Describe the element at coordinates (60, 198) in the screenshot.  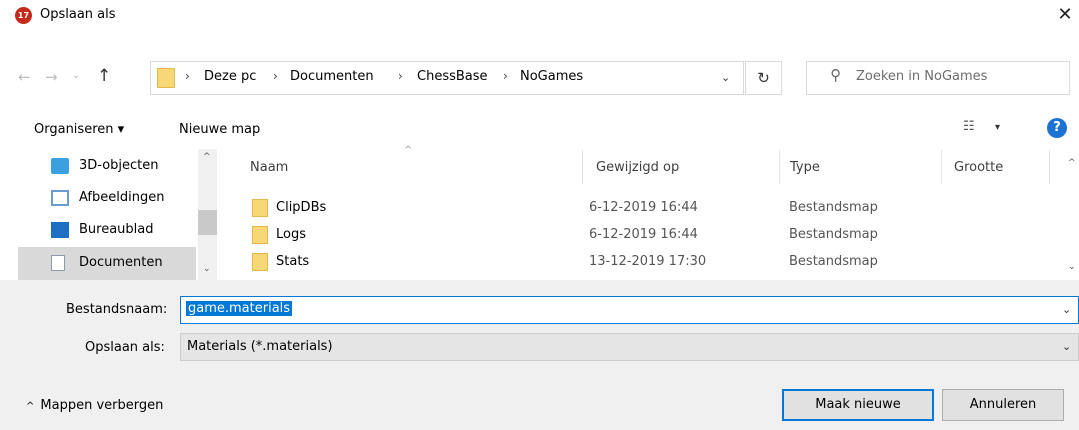
I see `pictures-icon` at that location.